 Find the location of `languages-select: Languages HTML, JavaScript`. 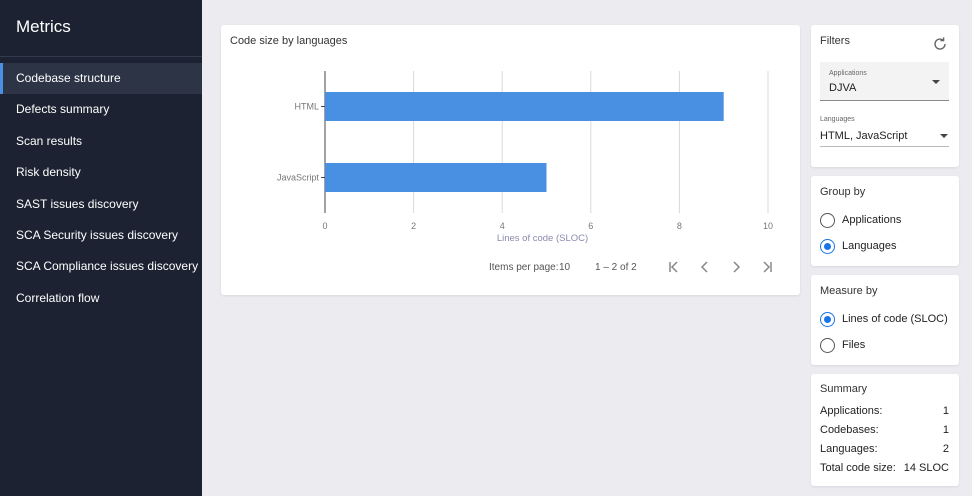

languages-select: Languages HTML, JavaScript is located at coordinates (884, 131).